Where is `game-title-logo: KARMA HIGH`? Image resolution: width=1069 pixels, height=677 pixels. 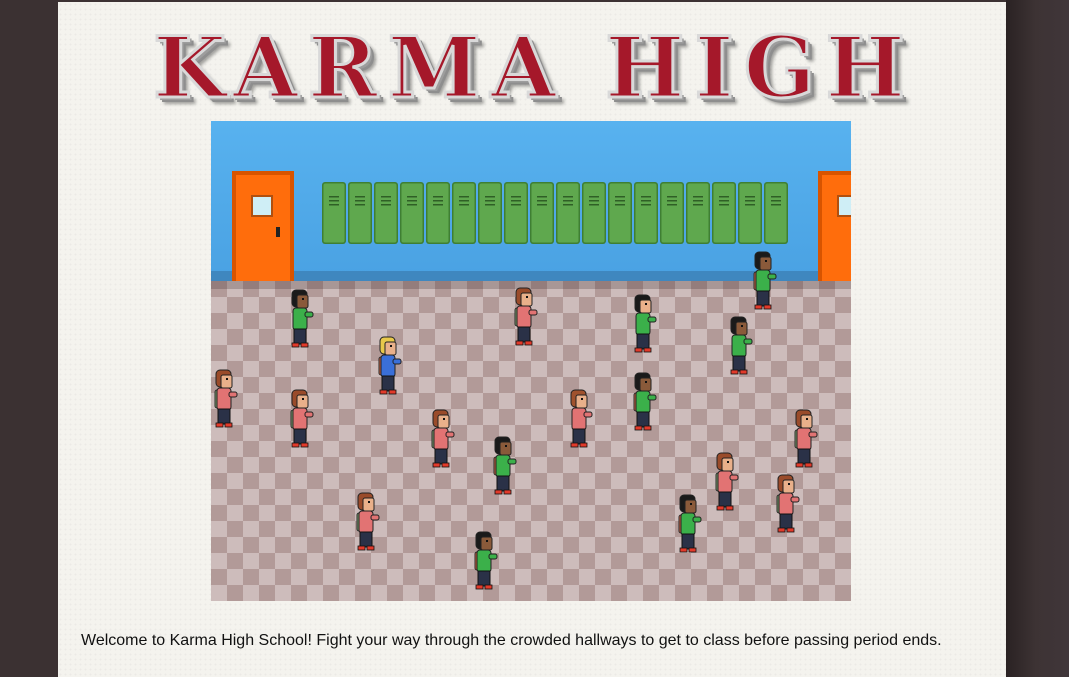
game-title-logo: KARMA HIGH is located at coordinates (529, 68).